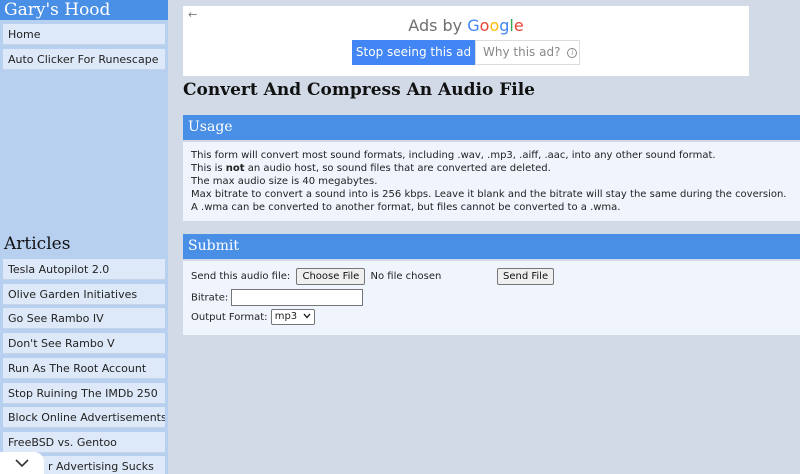  Describe the element at coordinates (466, 25) in the screenshot. I see `ads-by-google: Ads by Google` at that location.